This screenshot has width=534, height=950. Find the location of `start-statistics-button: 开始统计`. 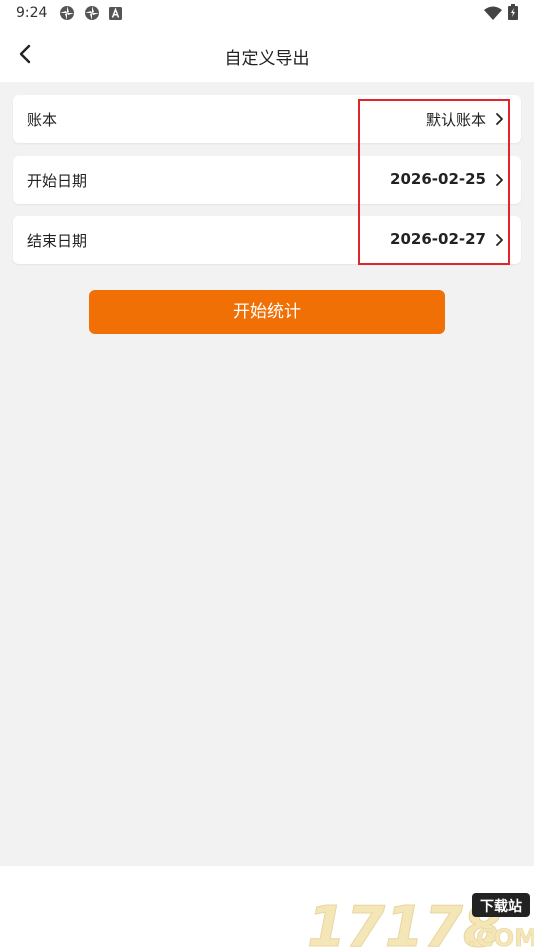

start-statistics-button: 开始统计 is located at coordinates (267, 312).